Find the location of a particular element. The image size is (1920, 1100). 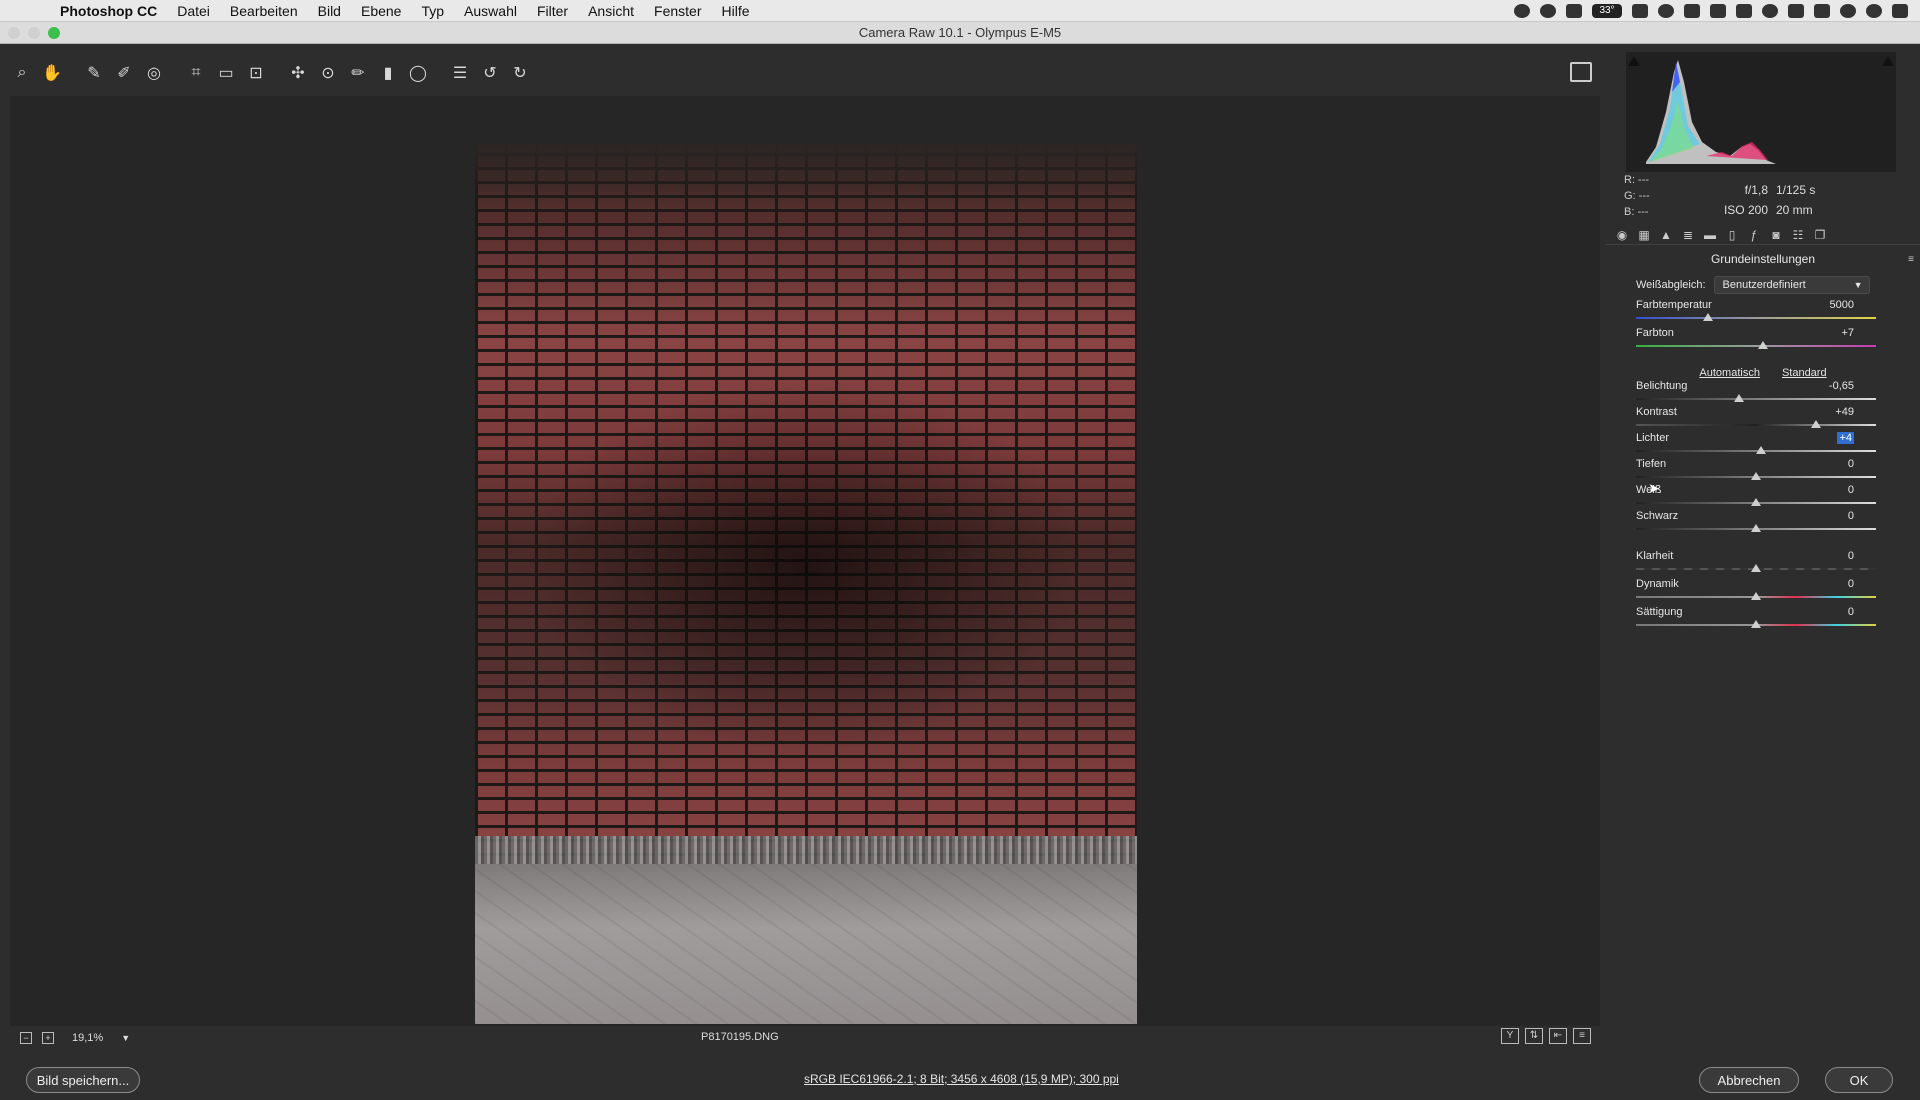

crop-tool-icon: ⌗ is located at coordinates (196, 73).